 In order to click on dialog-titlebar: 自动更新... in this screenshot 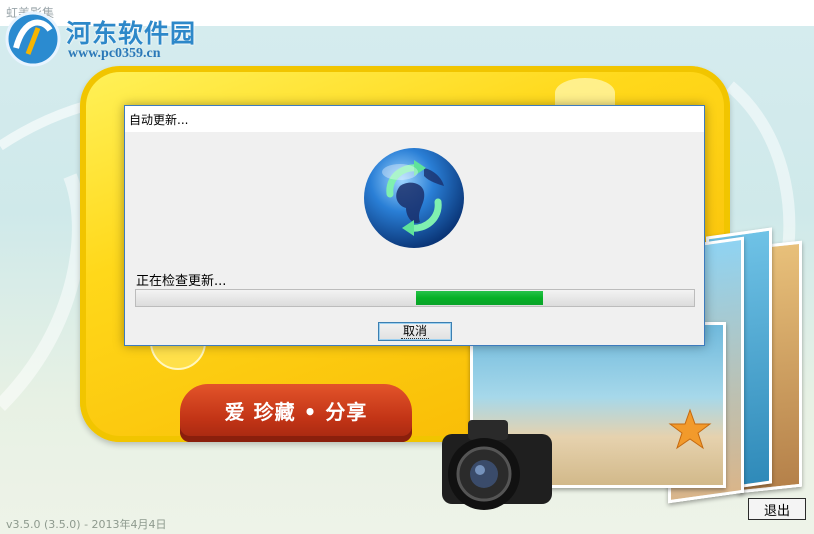, I will do `click(414, 119)`.